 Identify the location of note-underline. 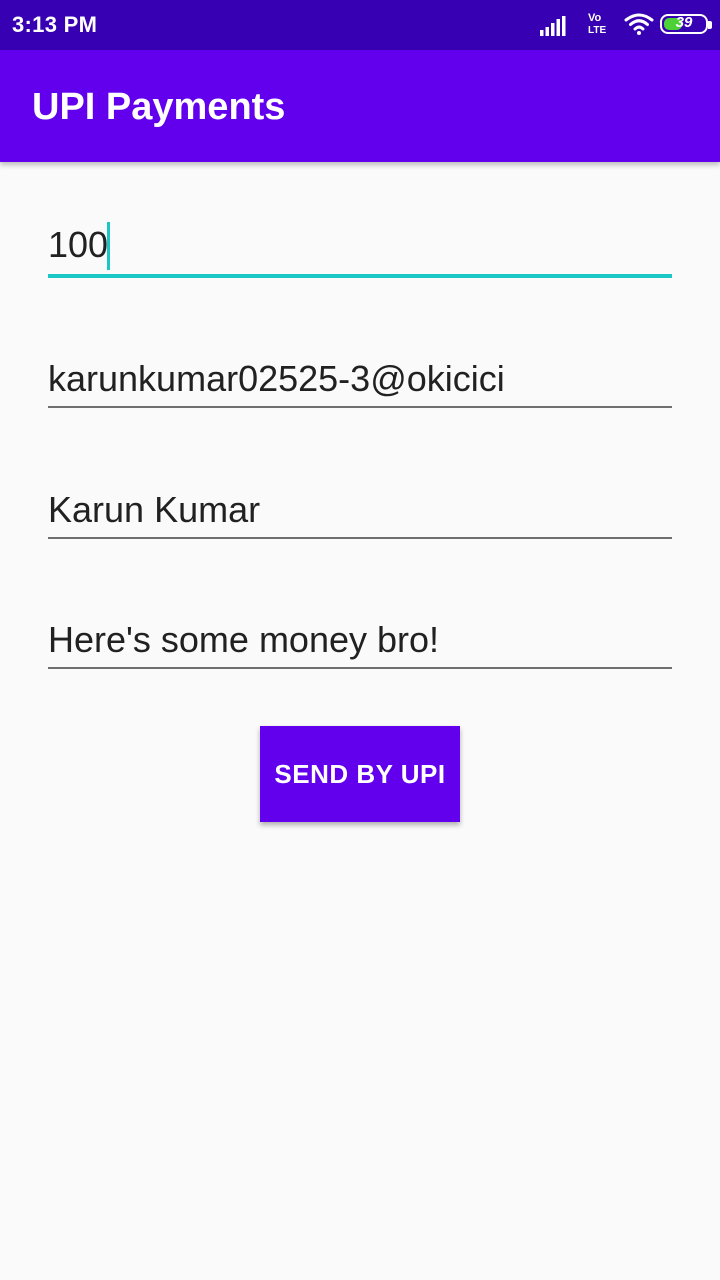
(360, 668).